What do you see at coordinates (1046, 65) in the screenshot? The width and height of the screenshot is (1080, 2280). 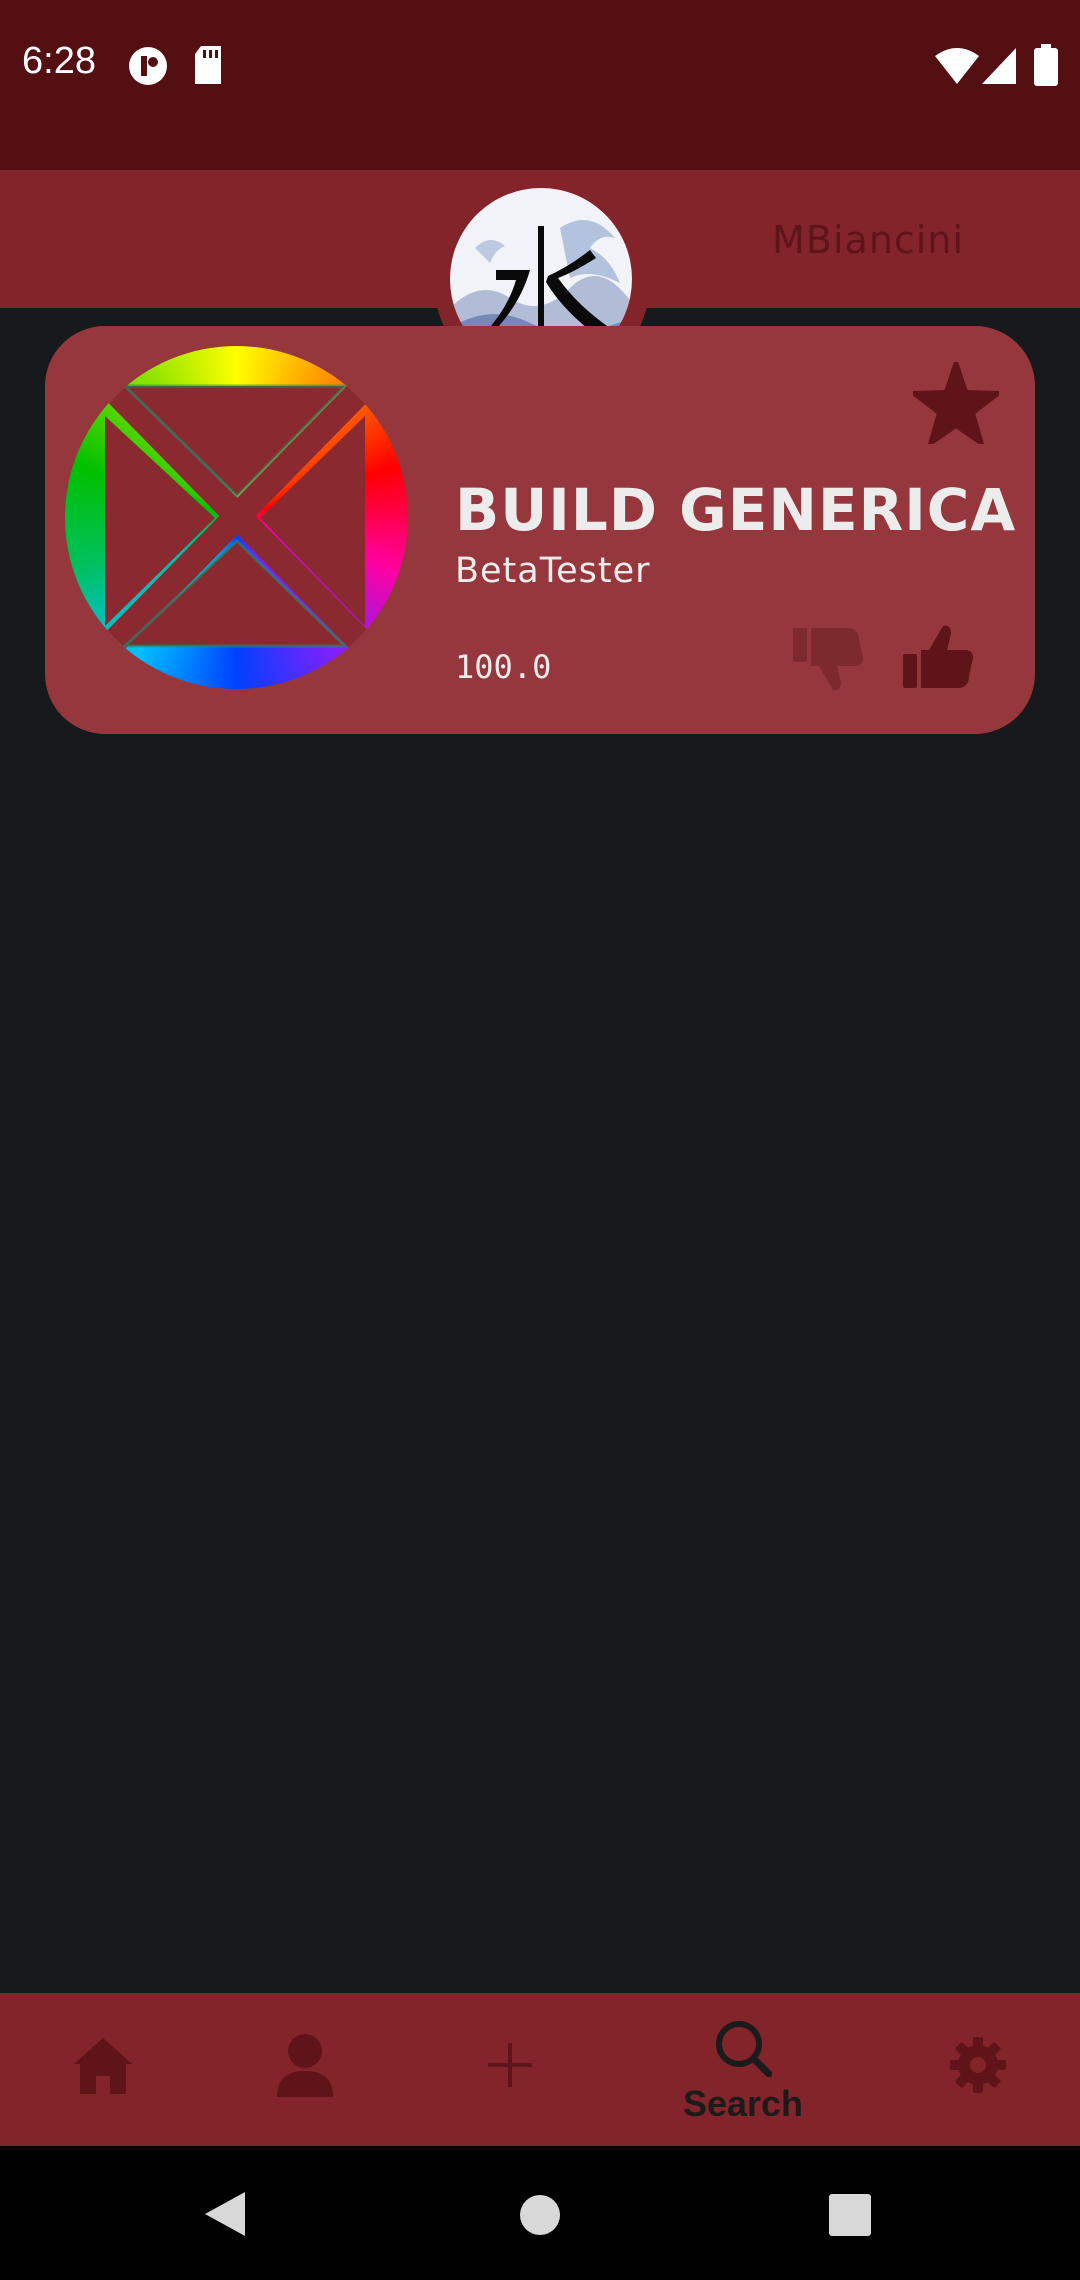 I see `battery-icon` at bounding box center [1046, 65].